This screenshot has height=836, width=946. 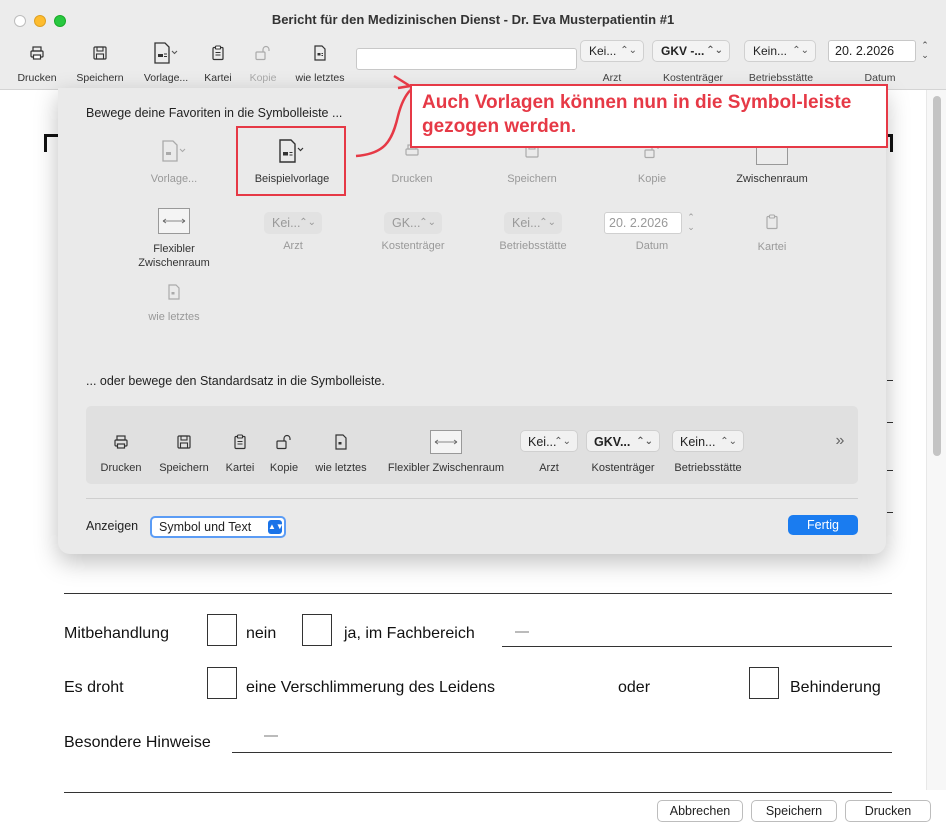 What do you see at coordinates (174, 317) in the screenshot?
I see `palette-item-label: wie letztes` at bounding box center [174, 317].